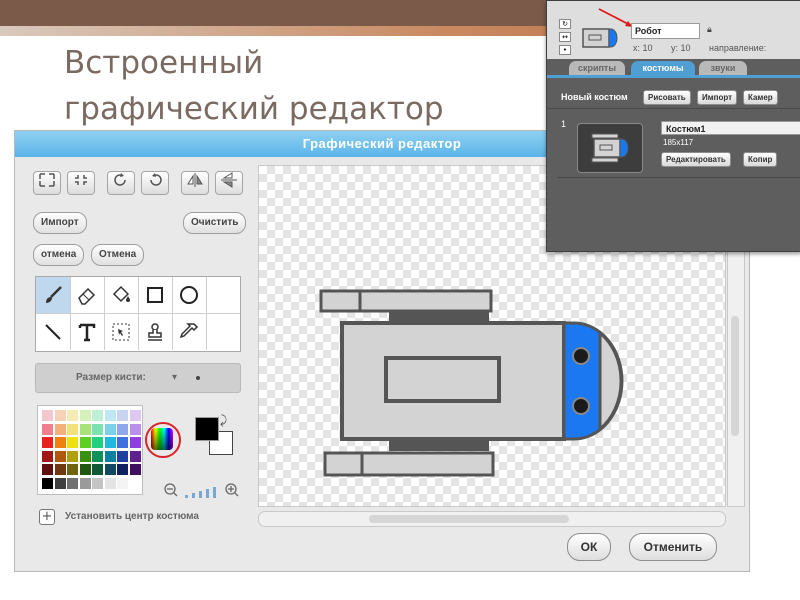 This screenshot has height=600, width=800. What do you see at coordinates (565, 24) in the screenshot?
I see `rotation-all-icon: ↻` at bounding box center [565, 24].